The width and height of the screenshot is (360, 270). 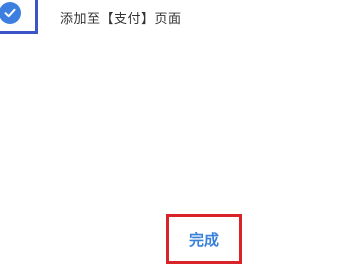 What do you see at coordinates (121, 19) in the screenshot?
I see `option-label: 添加至【支付】页面` at bounding box center [121, 19].